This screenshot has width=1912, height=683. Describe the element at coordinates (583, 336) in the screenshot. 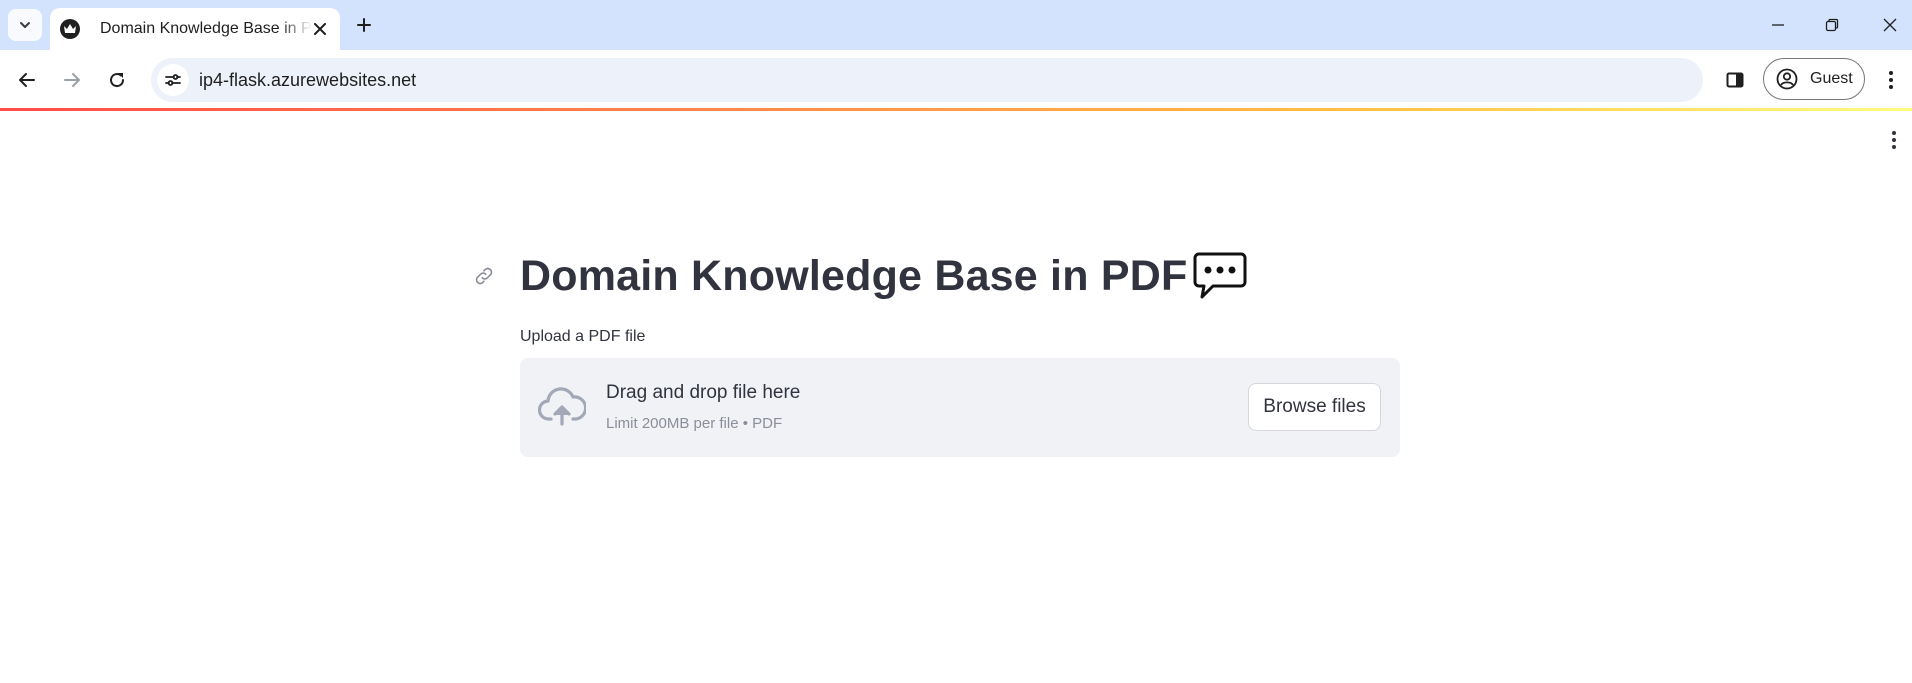

I see `file-uploader-label: Upload a PDF file` at that location.